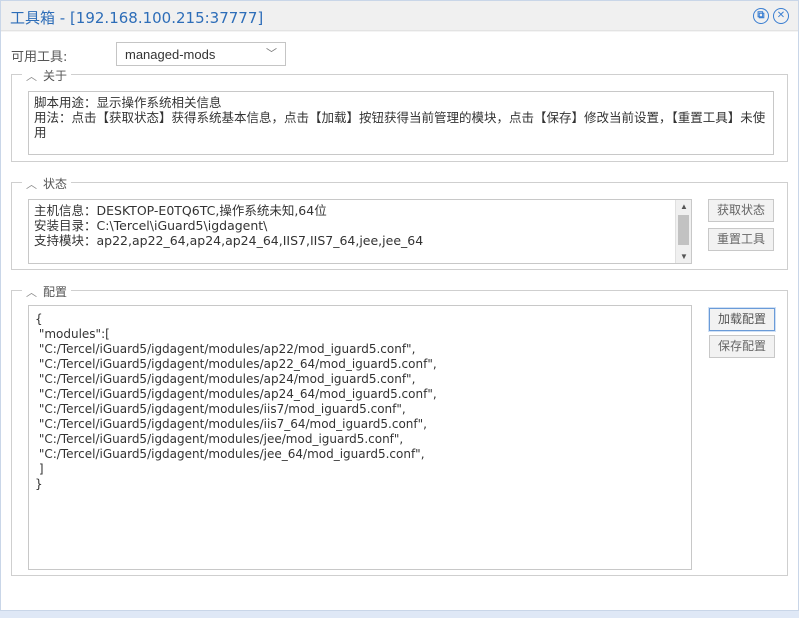 The image size is (799, 618). I want to click on scroll-down-icon: ▼, so click(684, 256).